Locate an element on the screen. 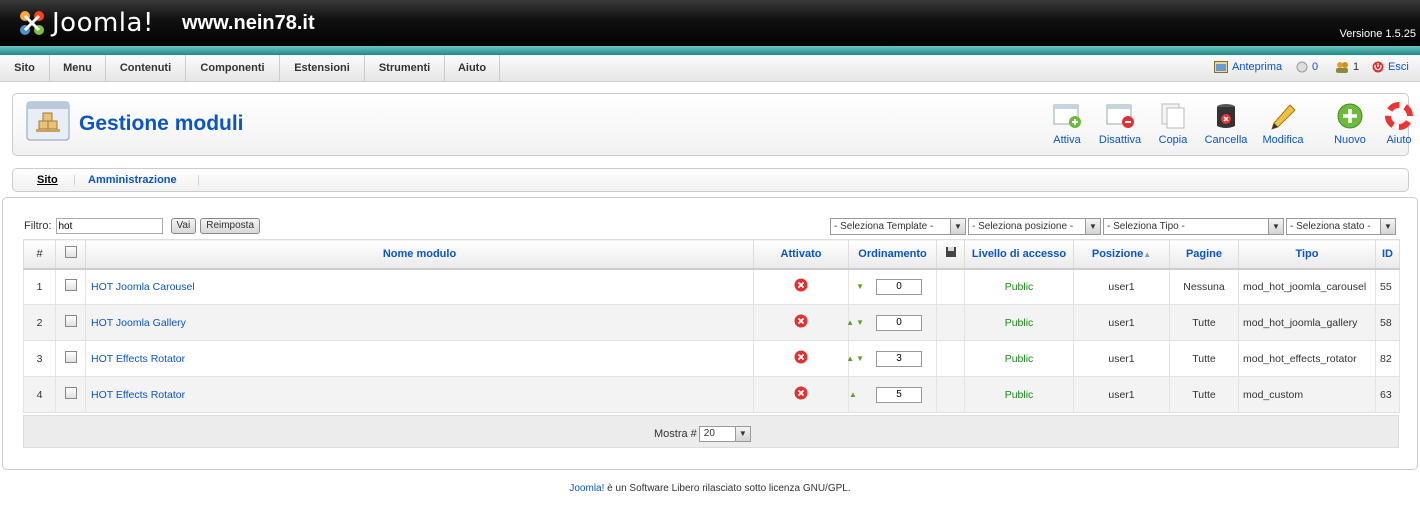  help-button: Aiuto is located at coordinates (1397, 124).